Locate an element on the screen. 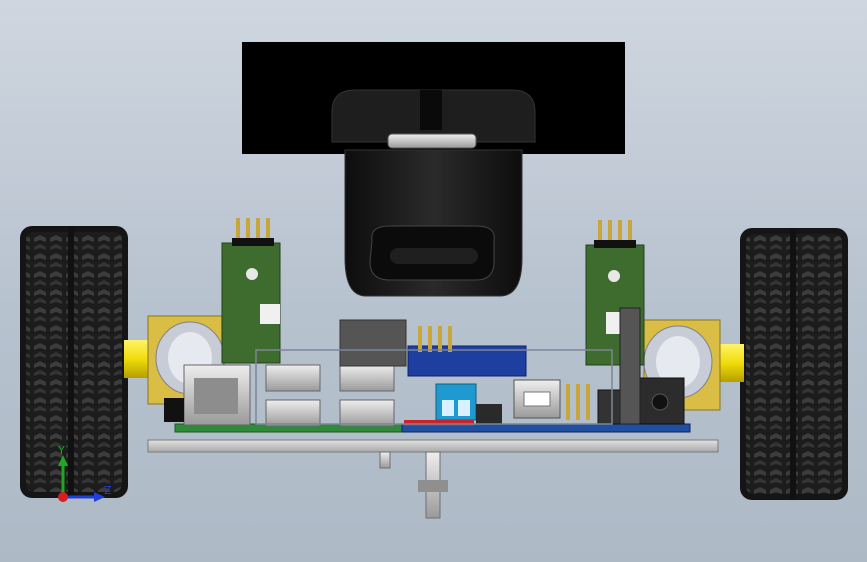 The width and height of the screenshot is (867, 562). right-motor-shaft is located at coordinates (731, 363).